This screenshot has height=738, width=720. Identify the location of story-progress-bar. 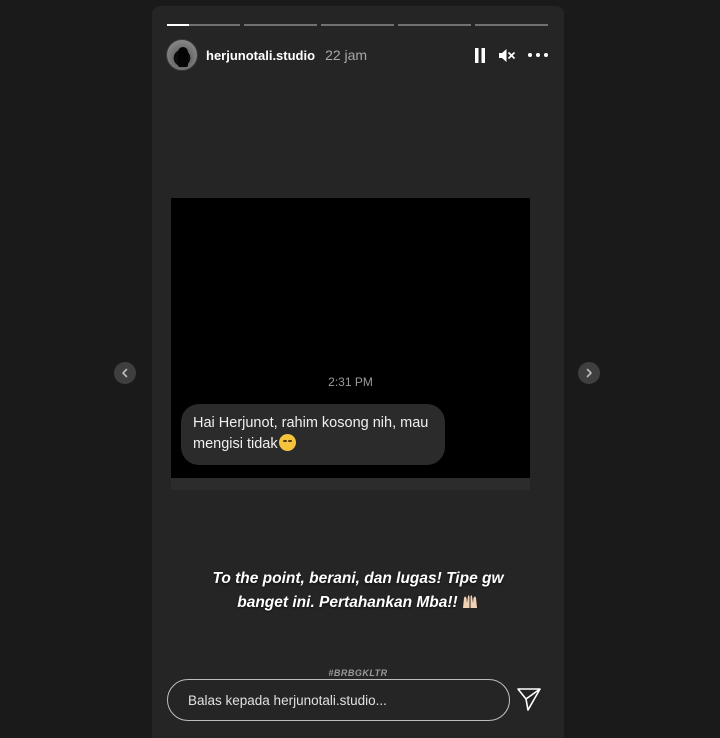
(357, 25).